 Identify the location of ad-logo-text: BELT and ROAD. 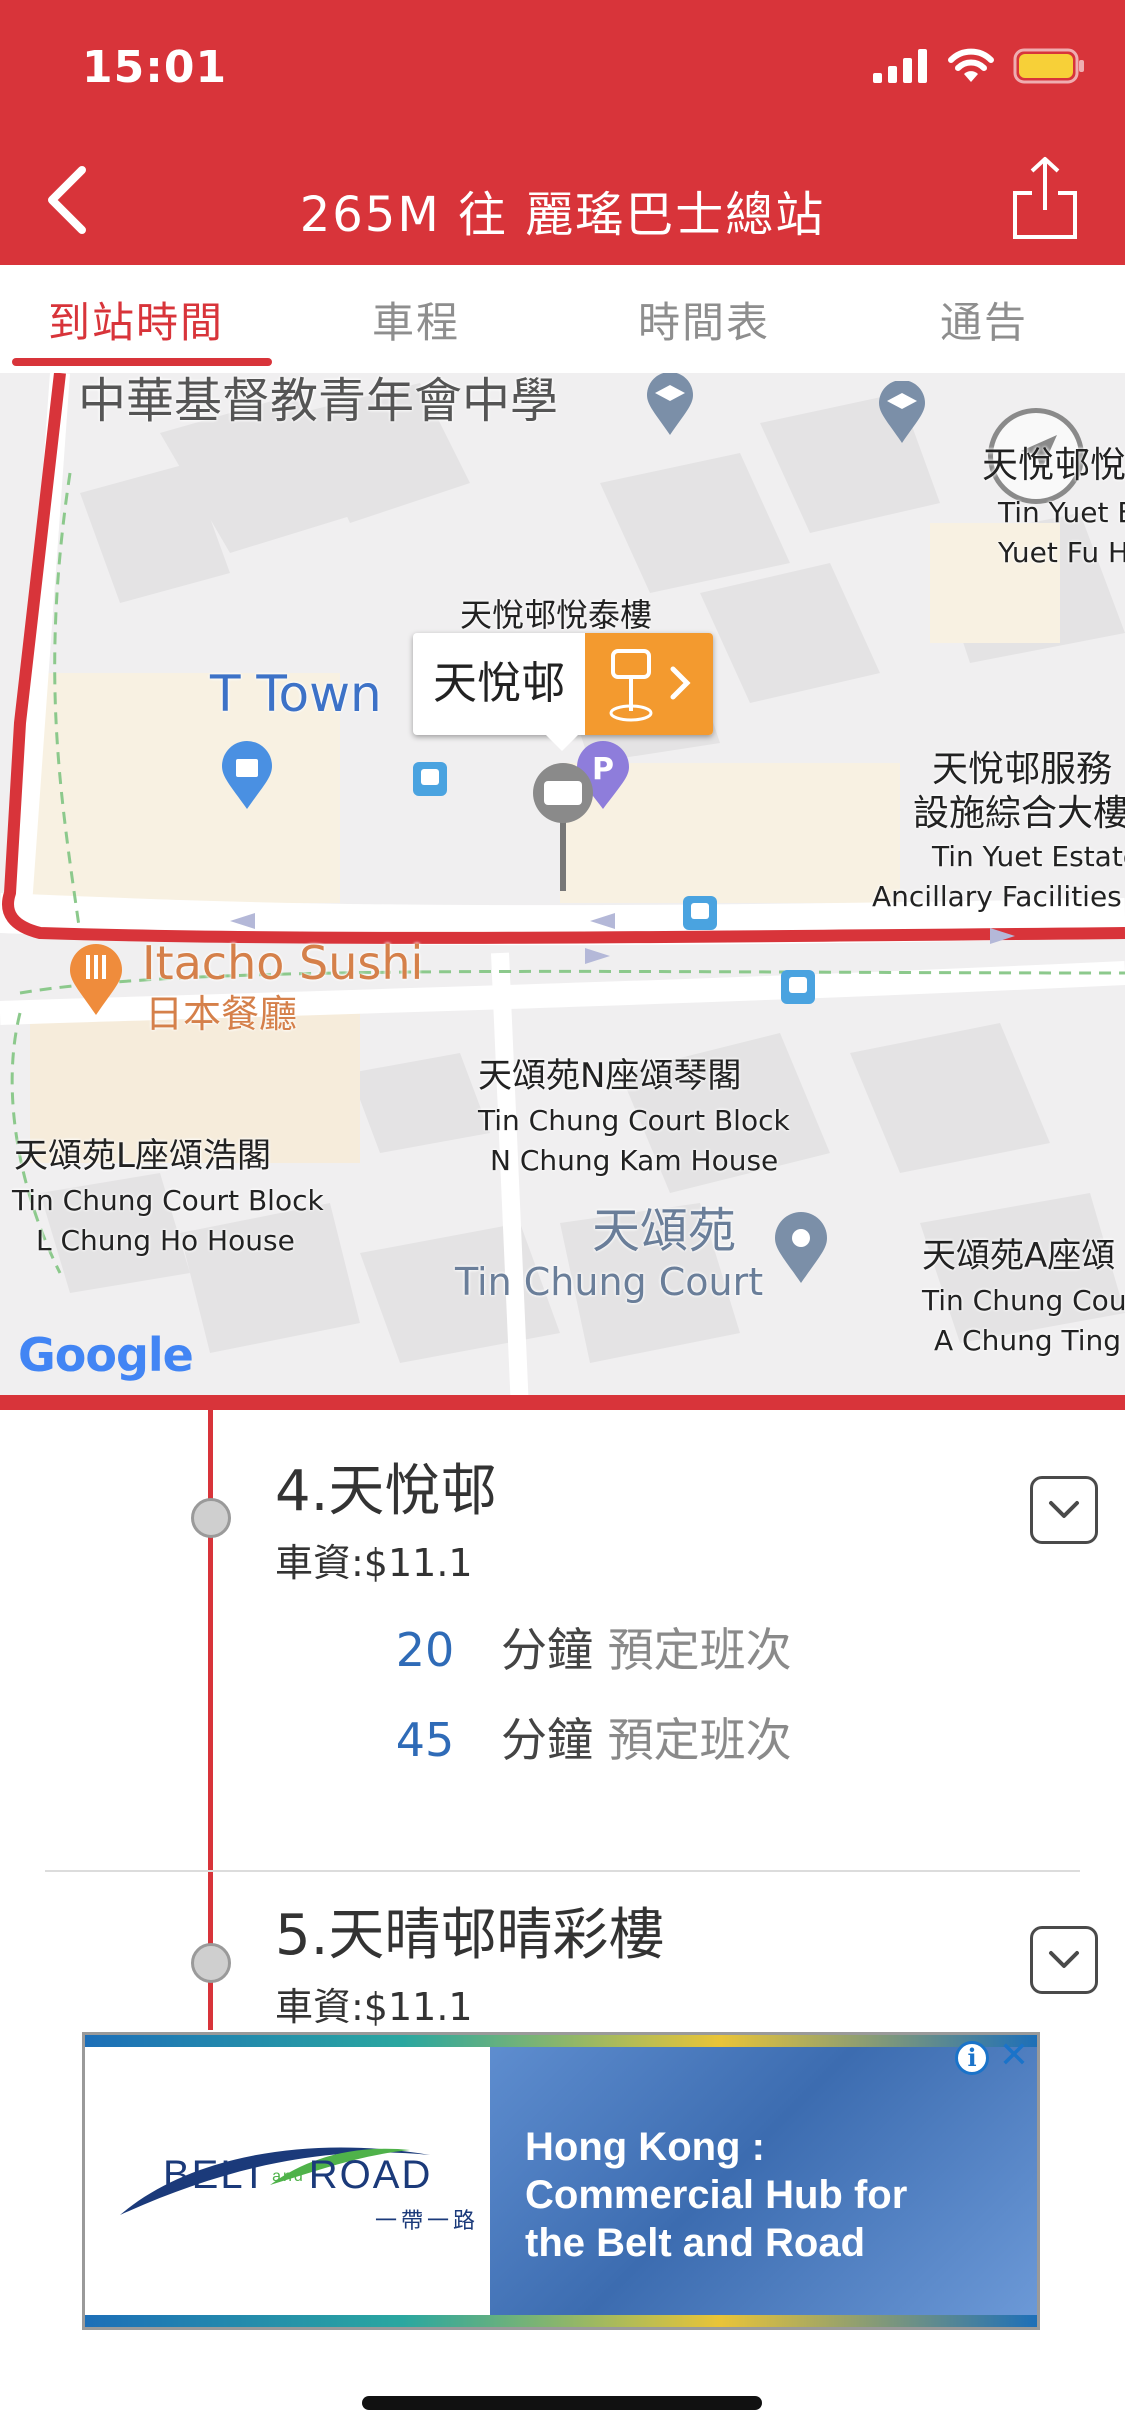
(297, 2175).